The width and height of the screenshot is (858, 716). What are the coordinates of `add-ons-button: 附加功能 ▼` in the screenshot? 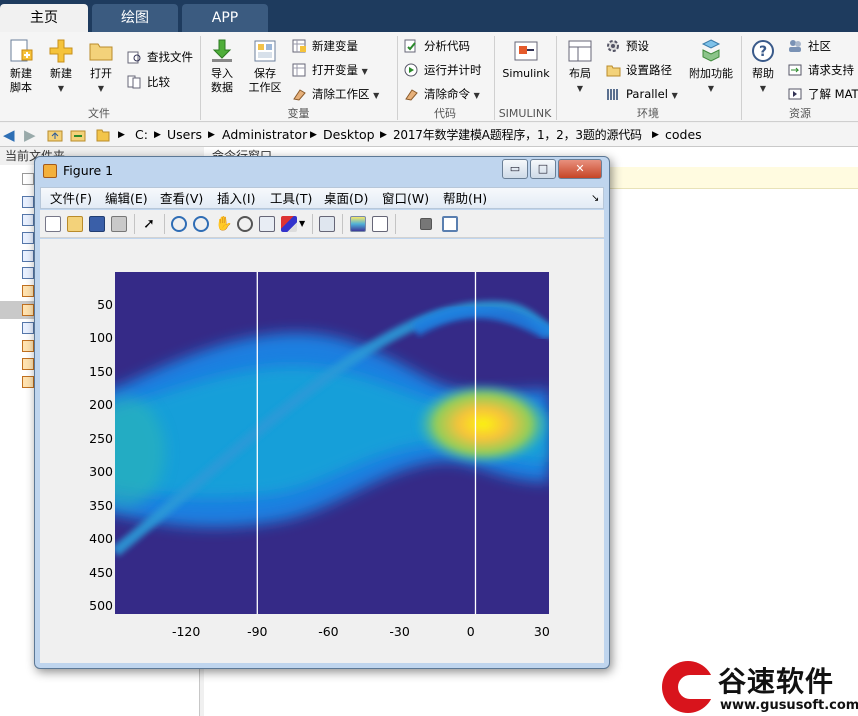 It's located at (711, 67).